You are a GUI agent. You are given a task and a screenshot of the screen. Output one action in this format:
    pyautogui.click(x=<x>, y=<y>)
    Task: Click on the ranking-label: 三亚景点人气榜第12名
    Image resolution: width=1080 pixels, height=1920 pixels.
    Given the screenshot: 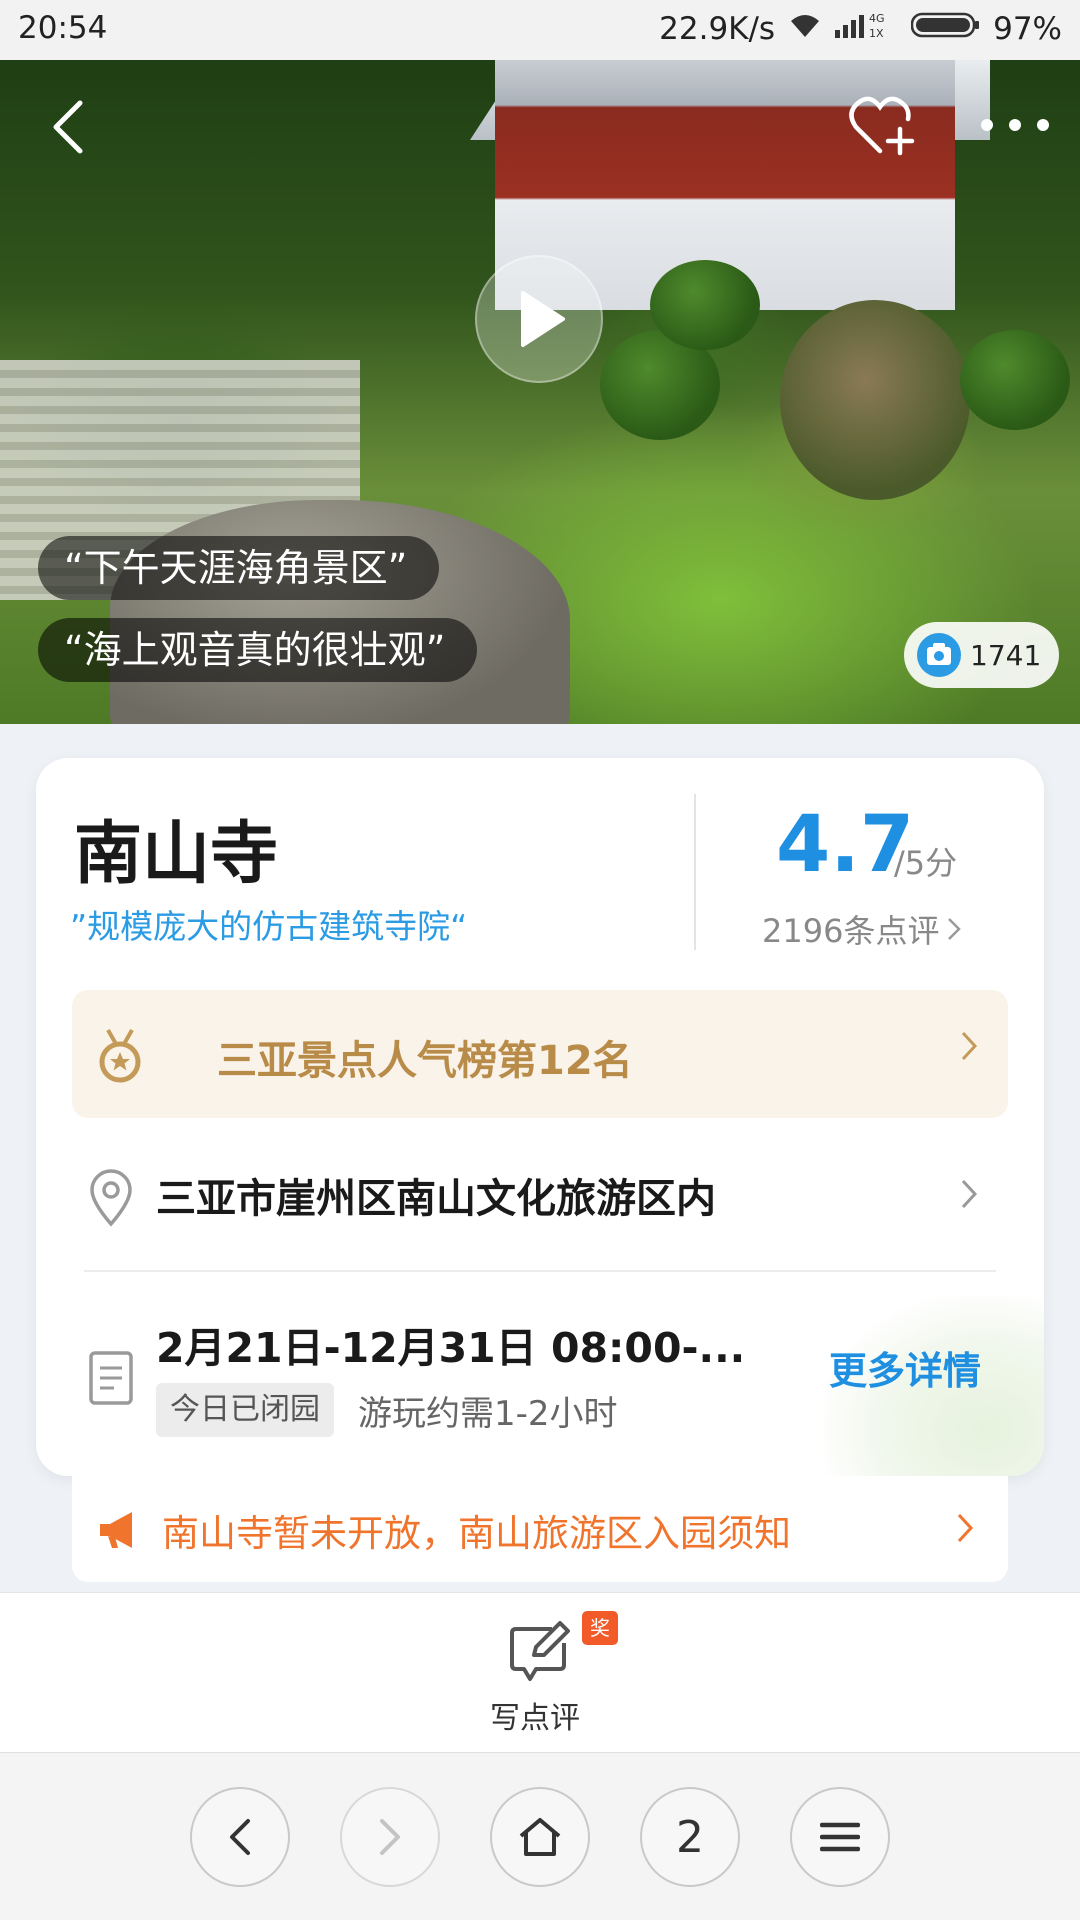 What is the action you would take?
    pyautogui.click(x=425, y=1061)
    